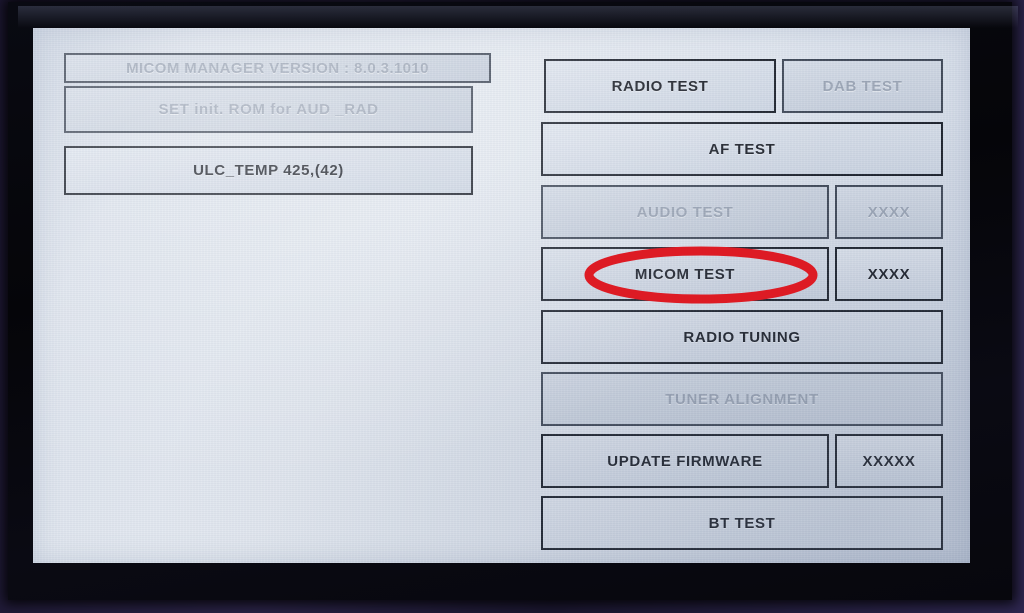 The height and width of the screenshot is (613, 1024). Describe the element at coordinates (742, 337) in the screenshot. I see `radio-tuning-button: RADIO TUNING` at that location.